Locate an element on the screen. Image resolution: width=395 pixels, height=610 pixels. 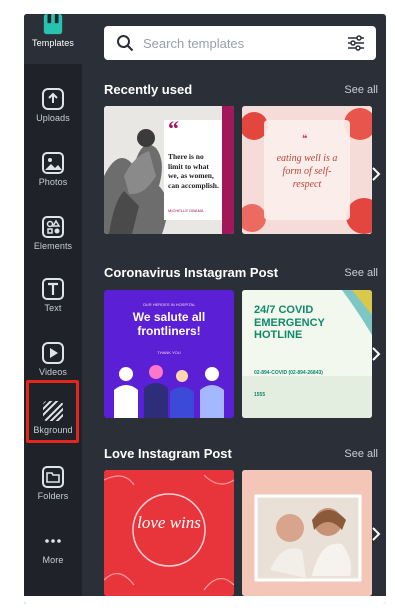
folder-icon is located at coordinates (53, 477).